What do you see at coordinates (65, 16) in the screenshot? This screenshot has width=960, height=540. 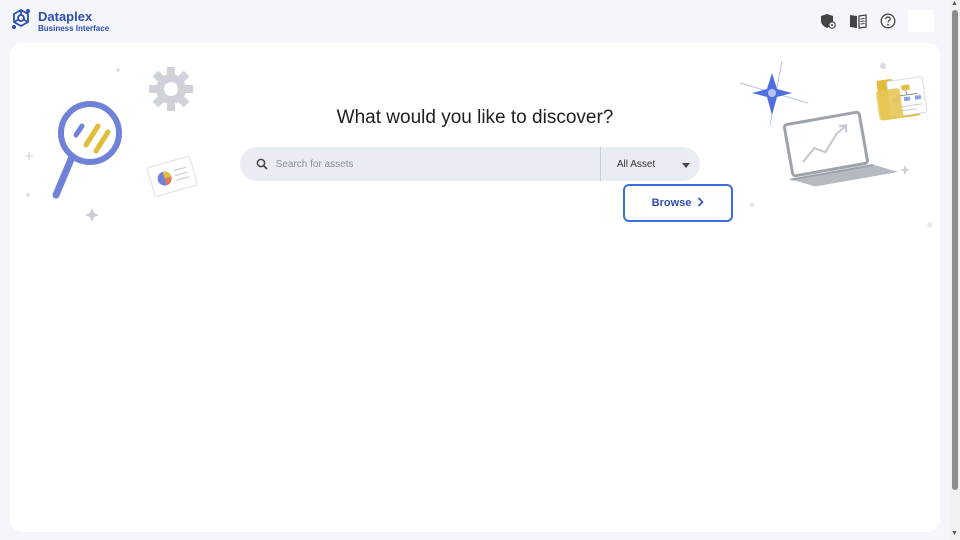 I see `brand-title: Dataplex` at bounding box center [65, 16].